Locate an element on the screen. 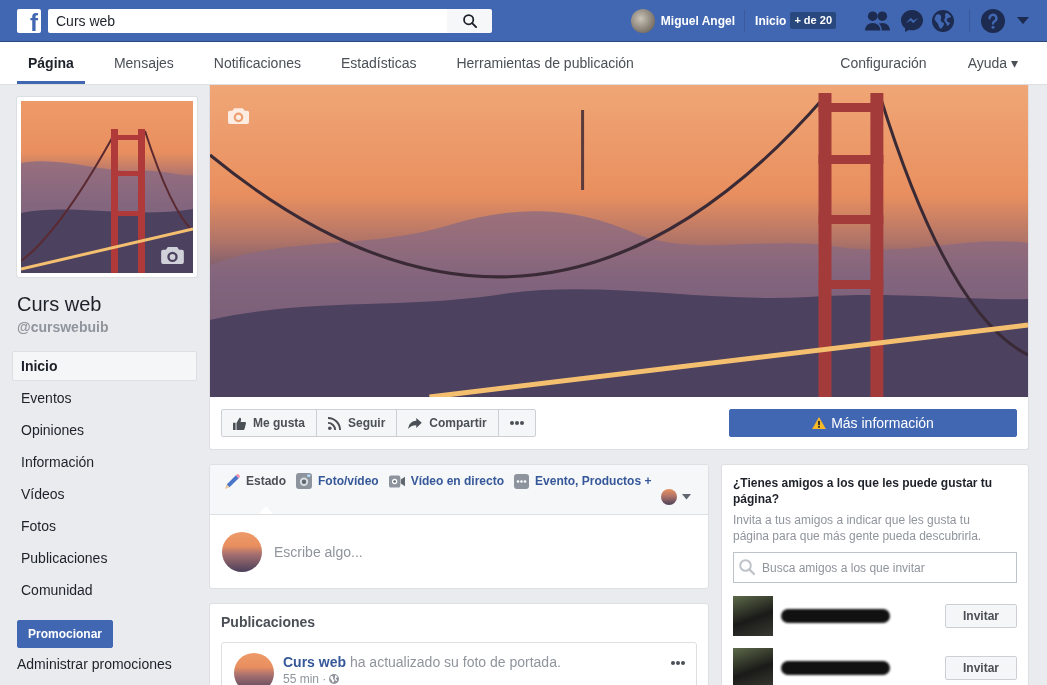  page-action-button: Compartir is located at coordinates (447, 423).